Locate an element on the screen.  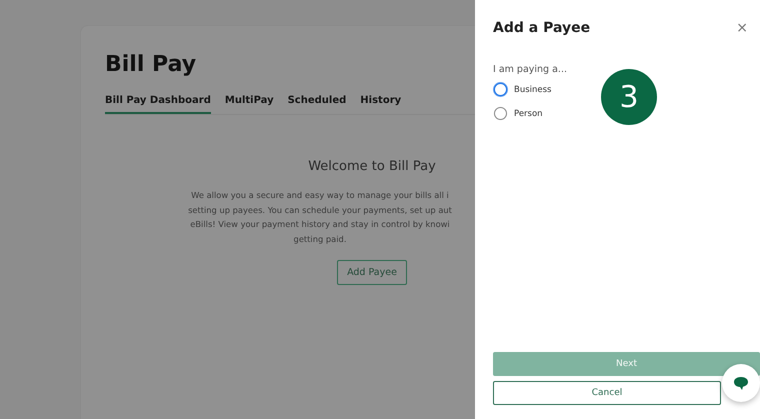
tab: Bill Pay Dashboard is located at coordinates (158, 102).